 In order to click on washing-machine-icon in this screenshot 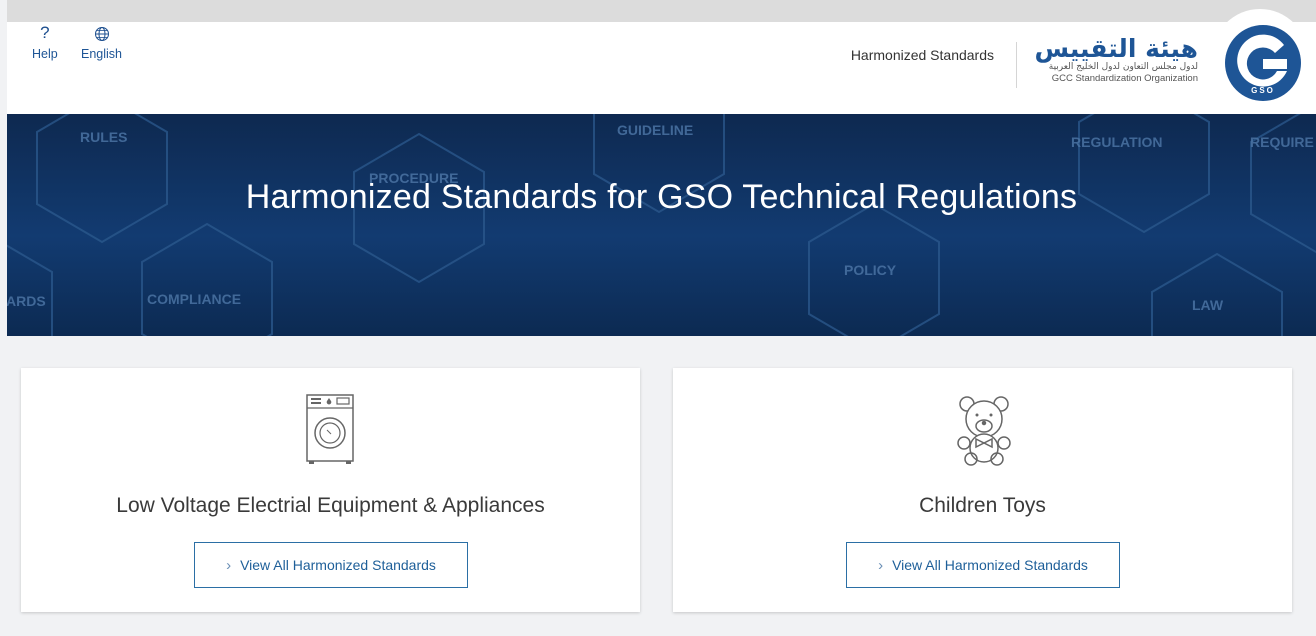, I will do `click(330, 429)`.